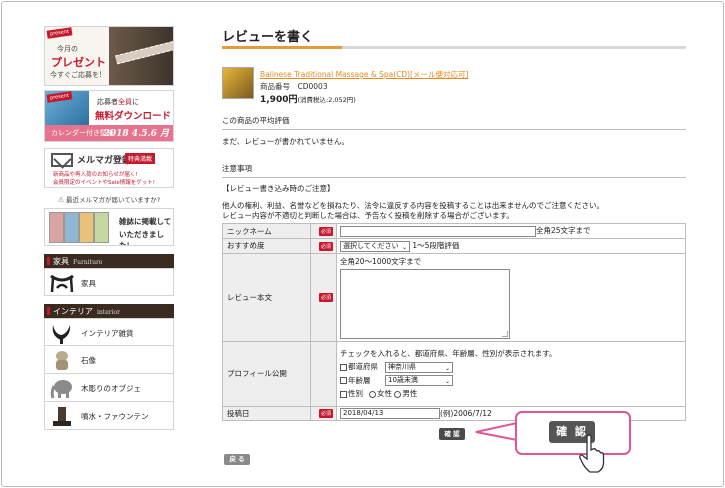 Image resolution: width=725 pixels, height=488 pixels. Describe the element at coordinates (371, 245) in the screenshot. I see `rating-select-value: 選択してください` at that location.